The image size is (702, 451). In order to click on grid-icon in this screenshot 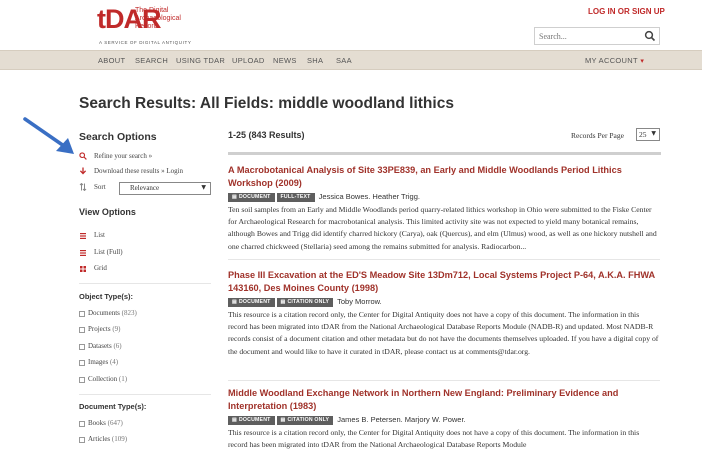, I will do `click(83, 269)`.